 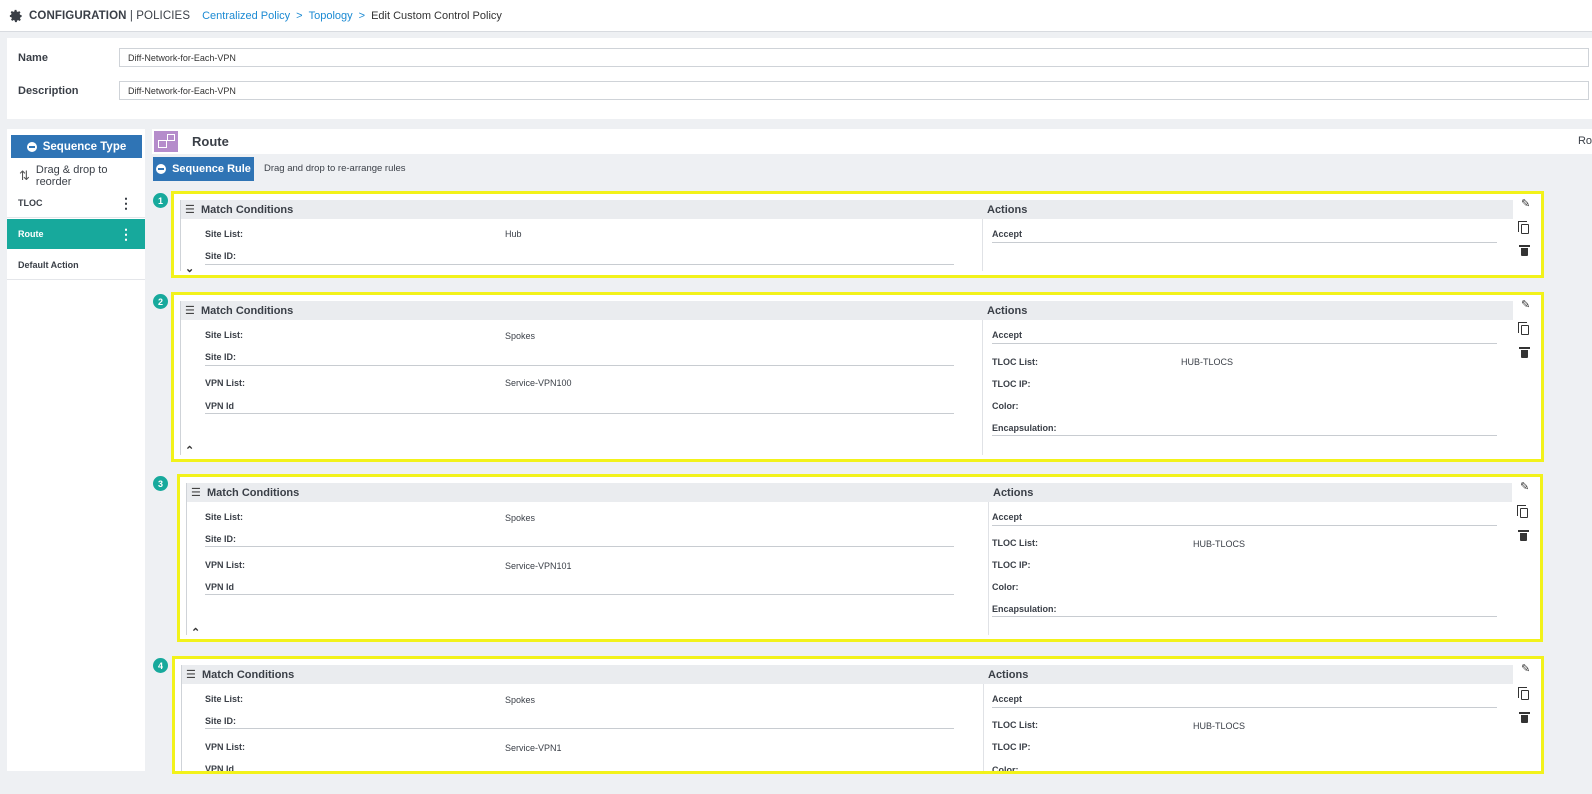 I want to click on sequence-rule-hint: Drag and drop to re-arrange rules, so click(x=335, y=168).